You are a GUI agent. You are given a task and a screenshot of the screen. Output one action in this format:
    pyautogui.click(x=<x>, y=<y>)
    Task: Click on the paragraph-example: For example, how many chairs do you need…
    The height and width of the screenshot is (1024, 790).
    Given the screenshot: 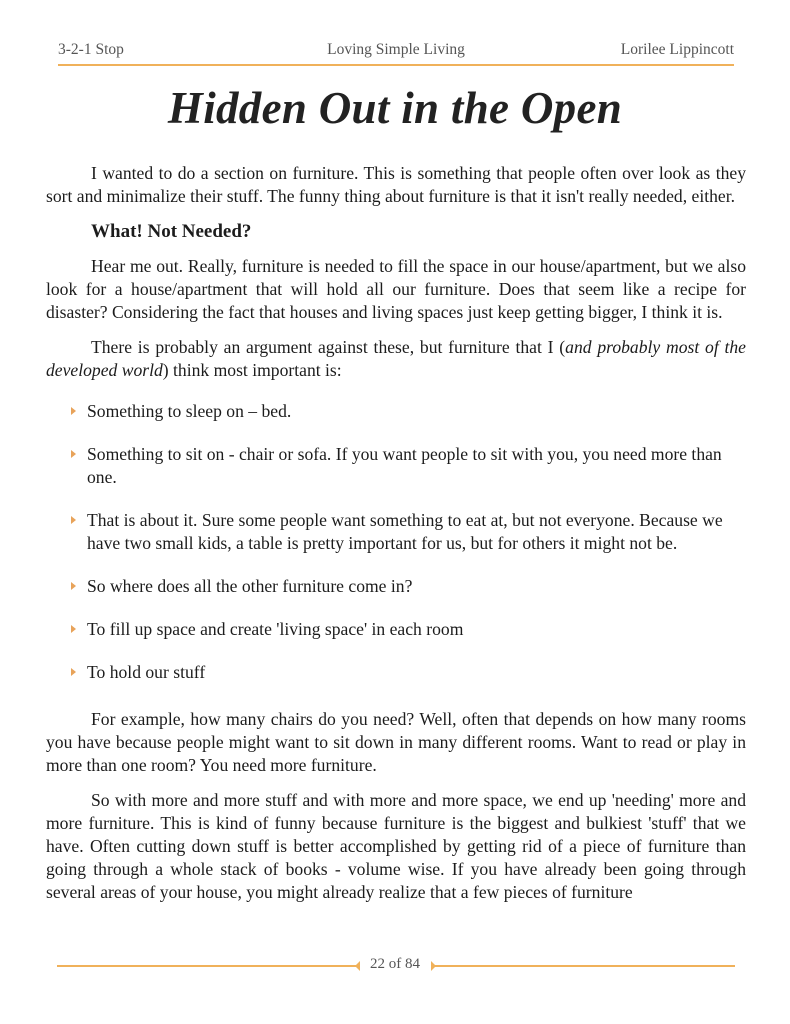 What is the action you would take?
    pyautogui.click(x=396, y=742)
    